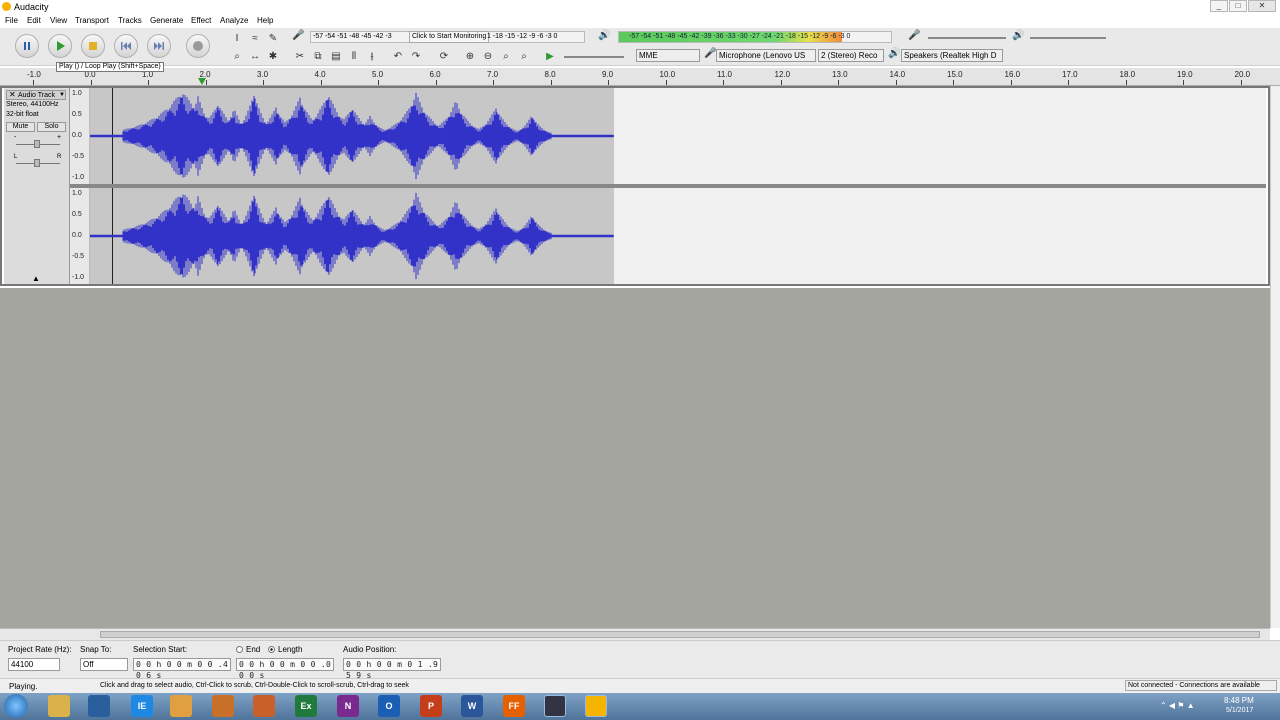  I want to click on selection-start-field: 0 0 h 0 0 m 0 0 .4 0 6 s, so click(182, 669).